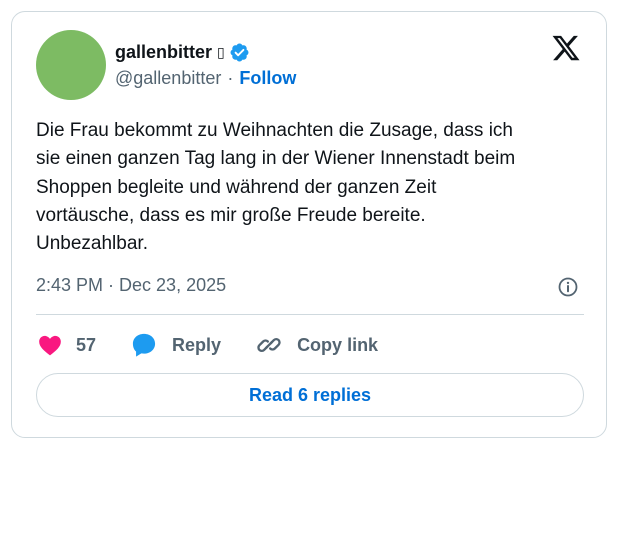 This screenshot has height=538, width=620. Describe the element at coordinates (269, 345) in the screenshot. I see `link-icon` at that location.